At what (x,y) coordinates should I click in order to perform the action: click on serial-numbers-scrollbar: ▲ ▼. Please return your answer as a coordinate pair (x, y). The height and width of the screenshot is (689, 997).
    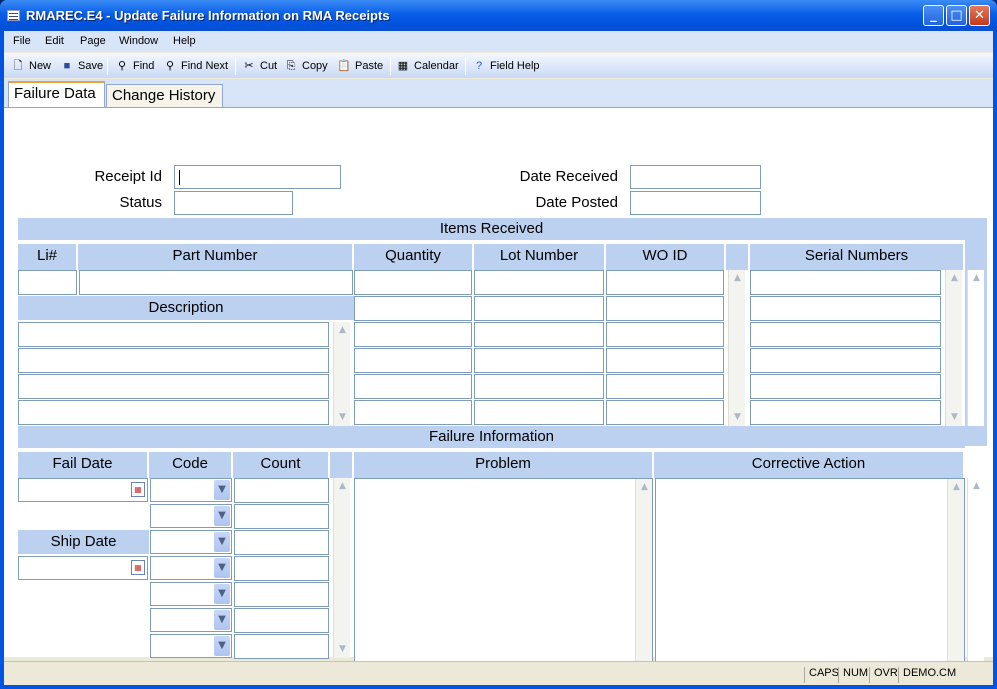
    Looking at the image, I should click on (953, 348).